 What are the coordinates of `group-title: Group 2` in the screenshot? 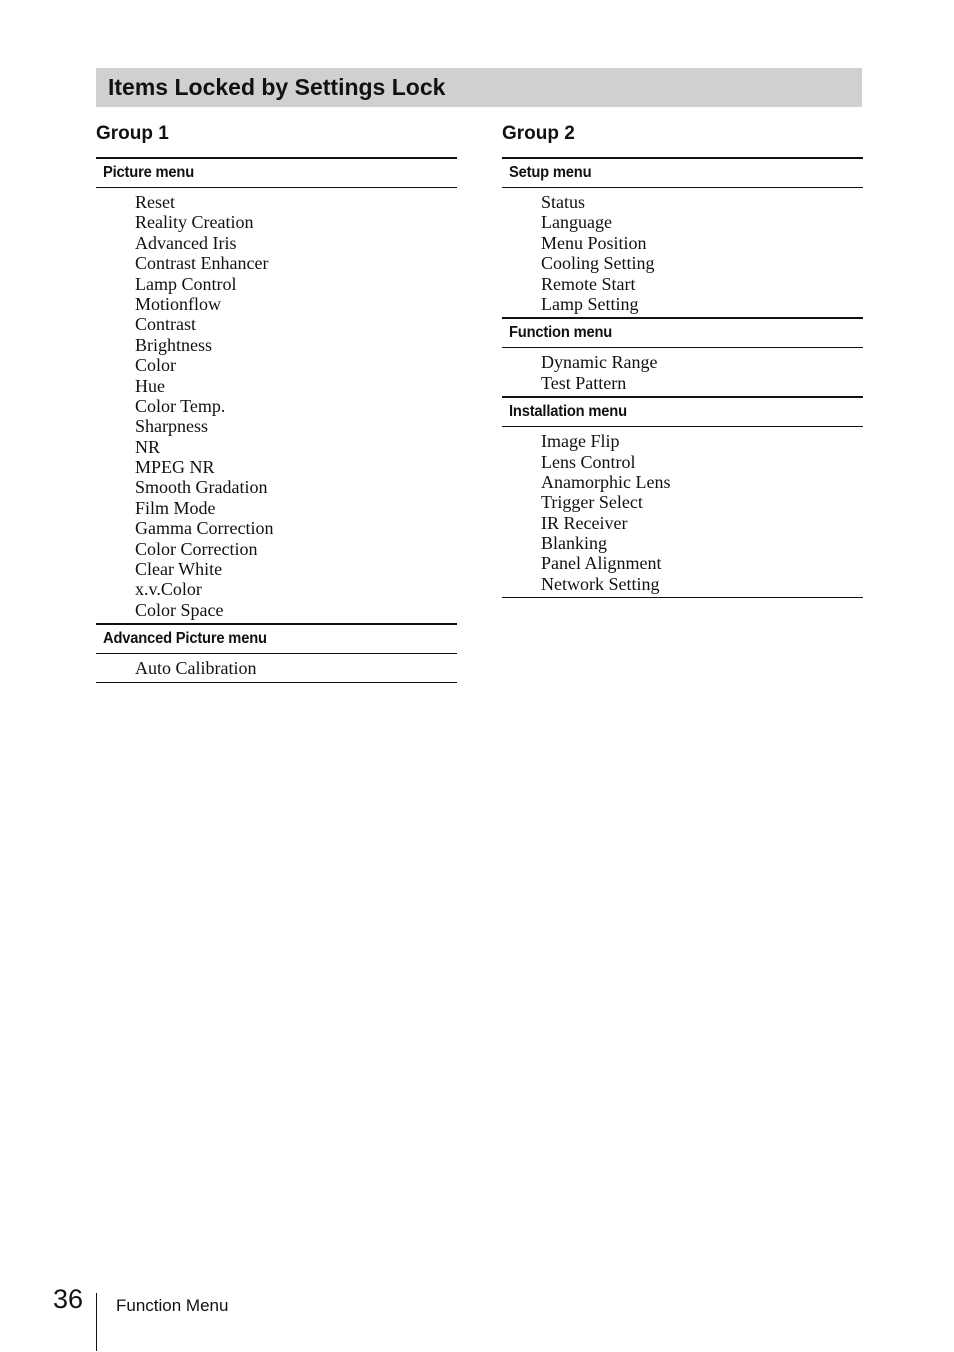 It's located at (538, 133).